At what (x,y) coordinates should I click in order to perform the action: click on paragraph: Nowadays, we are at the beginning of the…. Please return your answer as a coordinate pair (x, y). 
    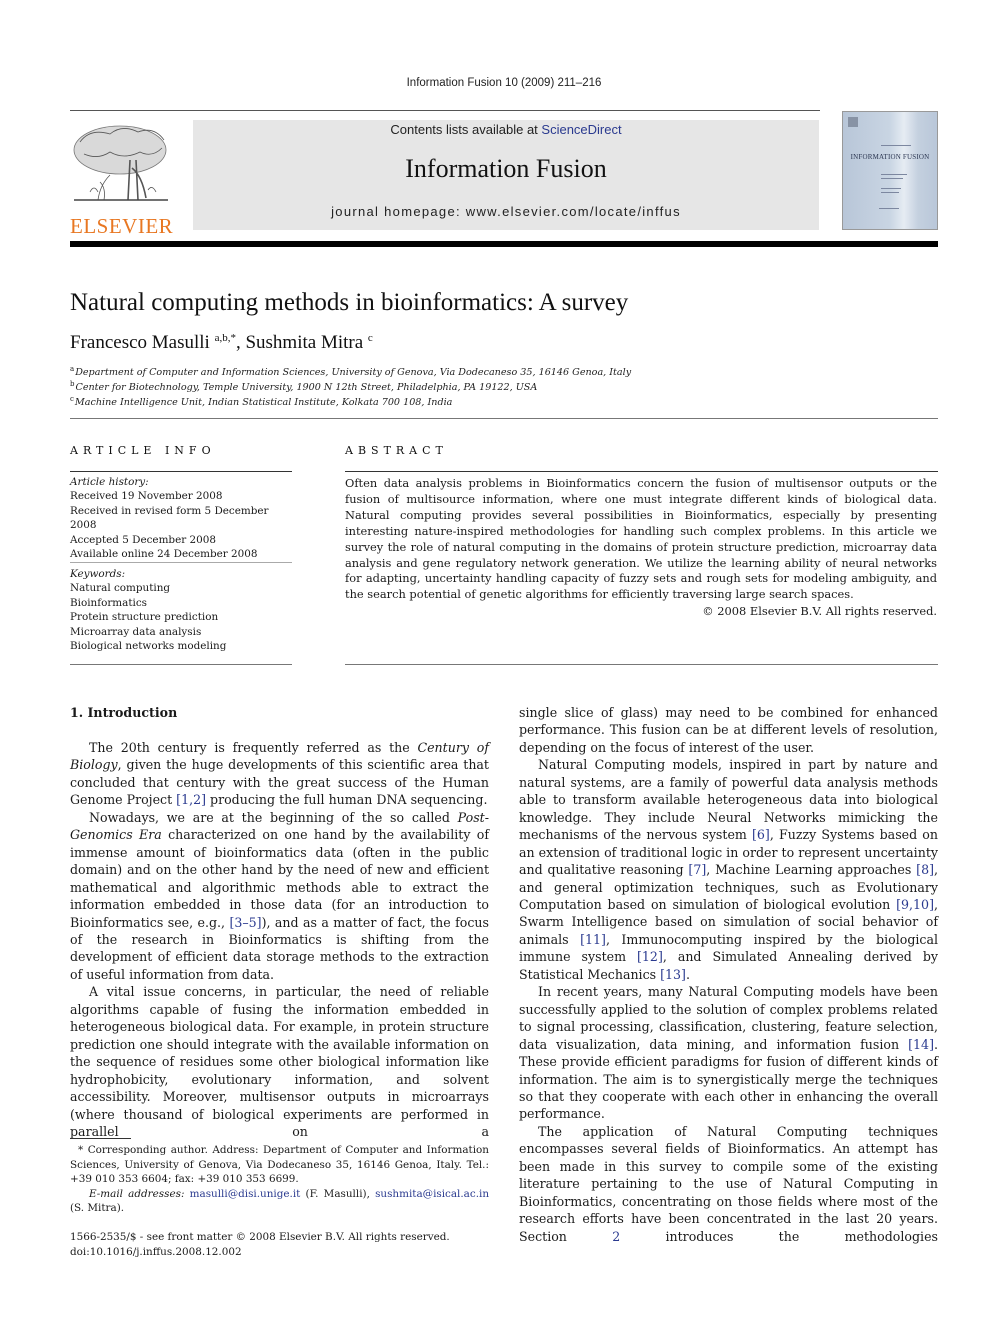
    Looking at the image, I should click on (279, 896).